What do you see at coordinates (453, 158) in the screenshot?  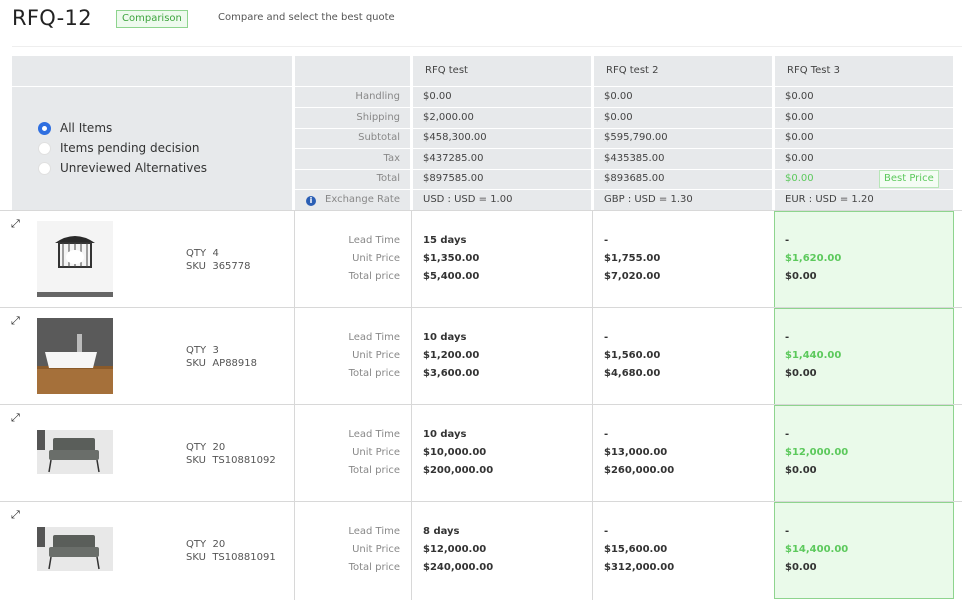 I see `tax-value: $437285.00` at bounding box center [453, 158].